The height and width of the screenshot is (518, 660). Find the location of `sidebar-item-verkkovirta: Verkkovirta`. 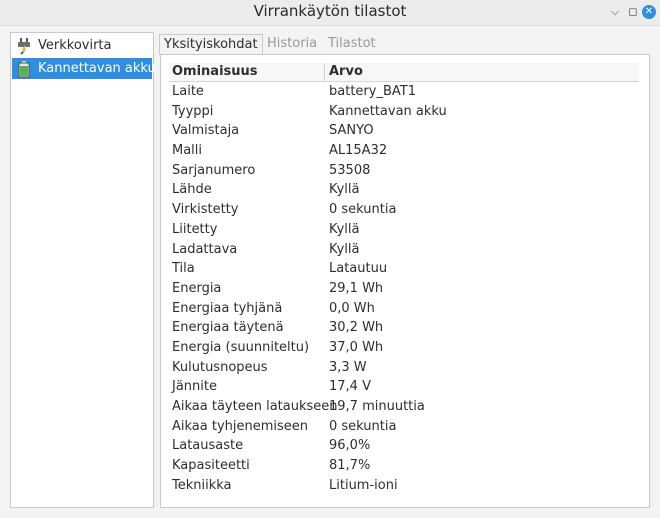

sidebar-item-verkkovirta: Verkkovirta is located at coordinates (82, 45).